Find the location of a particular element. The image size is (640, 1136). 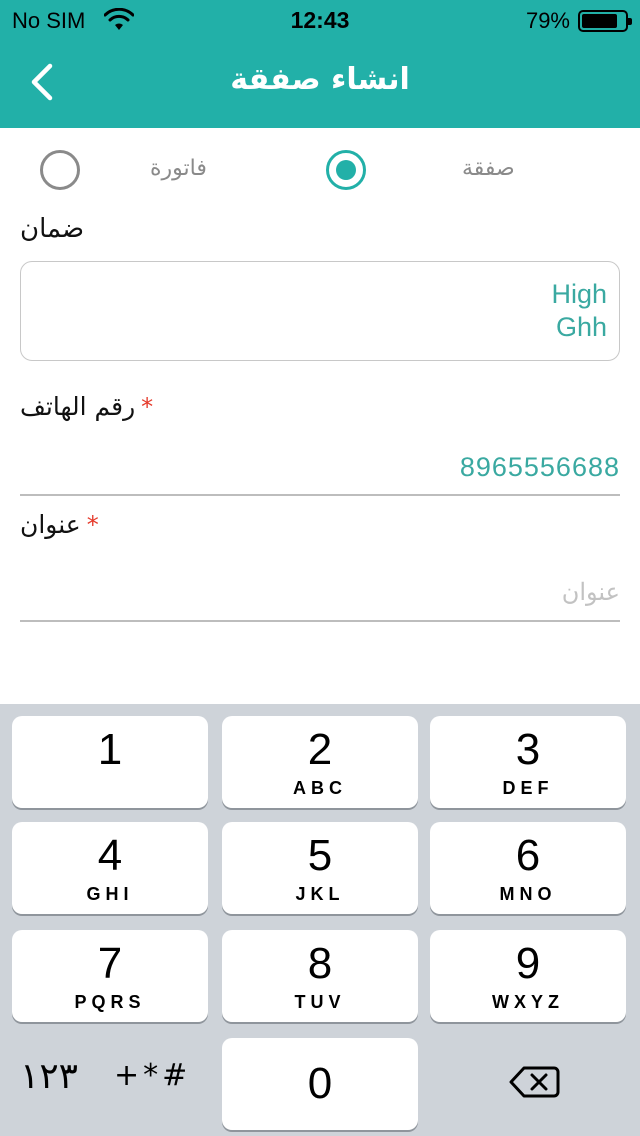

phone-input-underline is located at coordinates (320, 495).